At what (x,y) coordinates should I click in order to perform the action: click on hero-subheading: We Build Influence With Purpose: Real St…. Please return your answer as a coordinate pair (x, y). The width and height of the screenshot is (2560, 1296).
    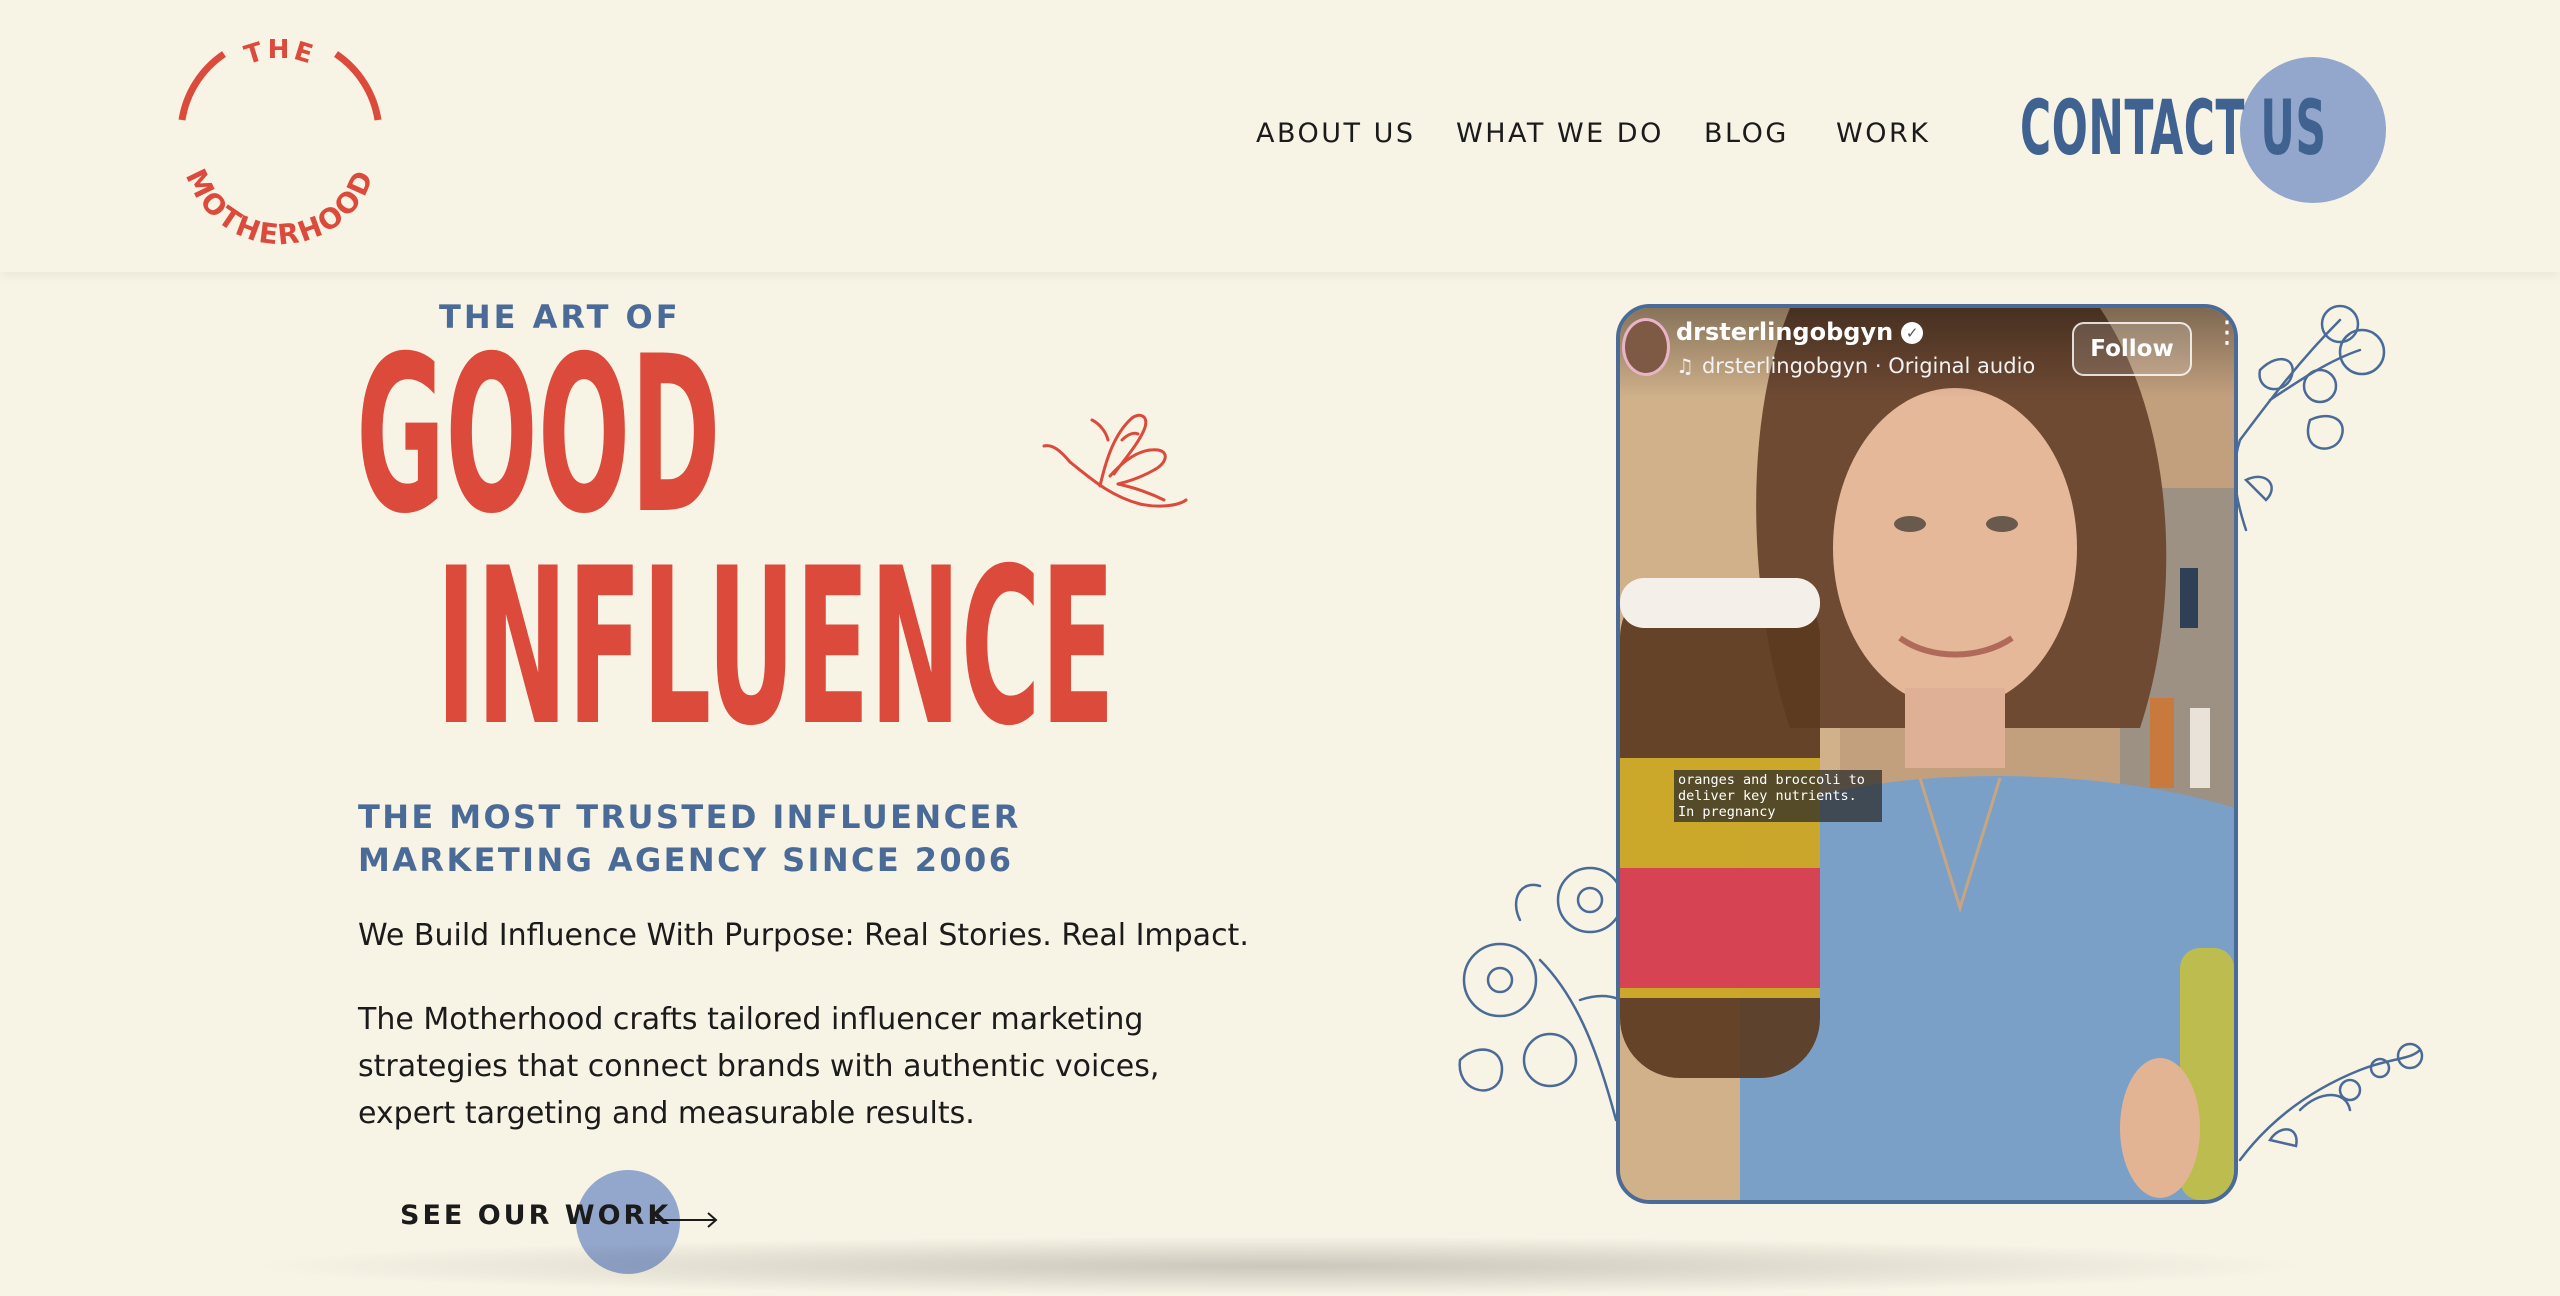
    Looking at the image, I should click on (803, 935).